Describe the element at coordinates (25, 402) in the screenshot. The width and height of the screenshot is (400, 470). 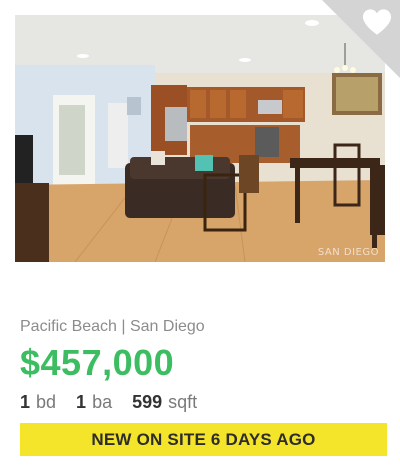
I see `beds-value: 1` at that location.